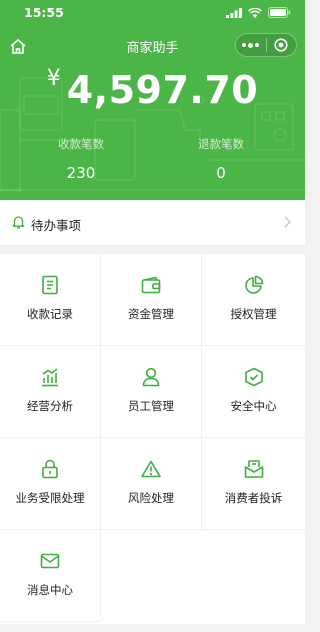 Image resolution: width=320 pixels, height=632 pixels. What do you see at coordinates (50, 300) in the screenshot?
I see `menu-item-receipt-records: 收款记录` at bounding box center [50, 300].